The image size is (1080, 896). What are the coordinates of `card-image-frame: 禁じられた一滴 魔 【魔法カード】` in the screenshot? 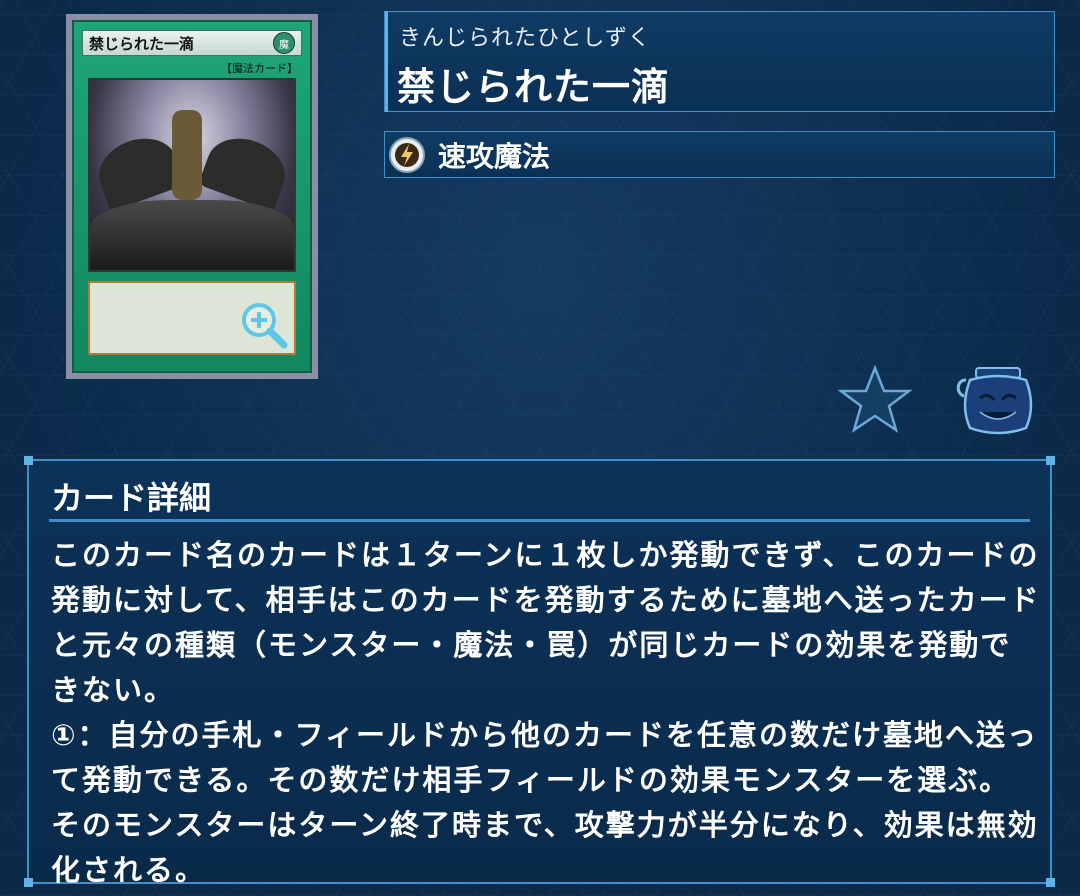 It's located at (192, 196).